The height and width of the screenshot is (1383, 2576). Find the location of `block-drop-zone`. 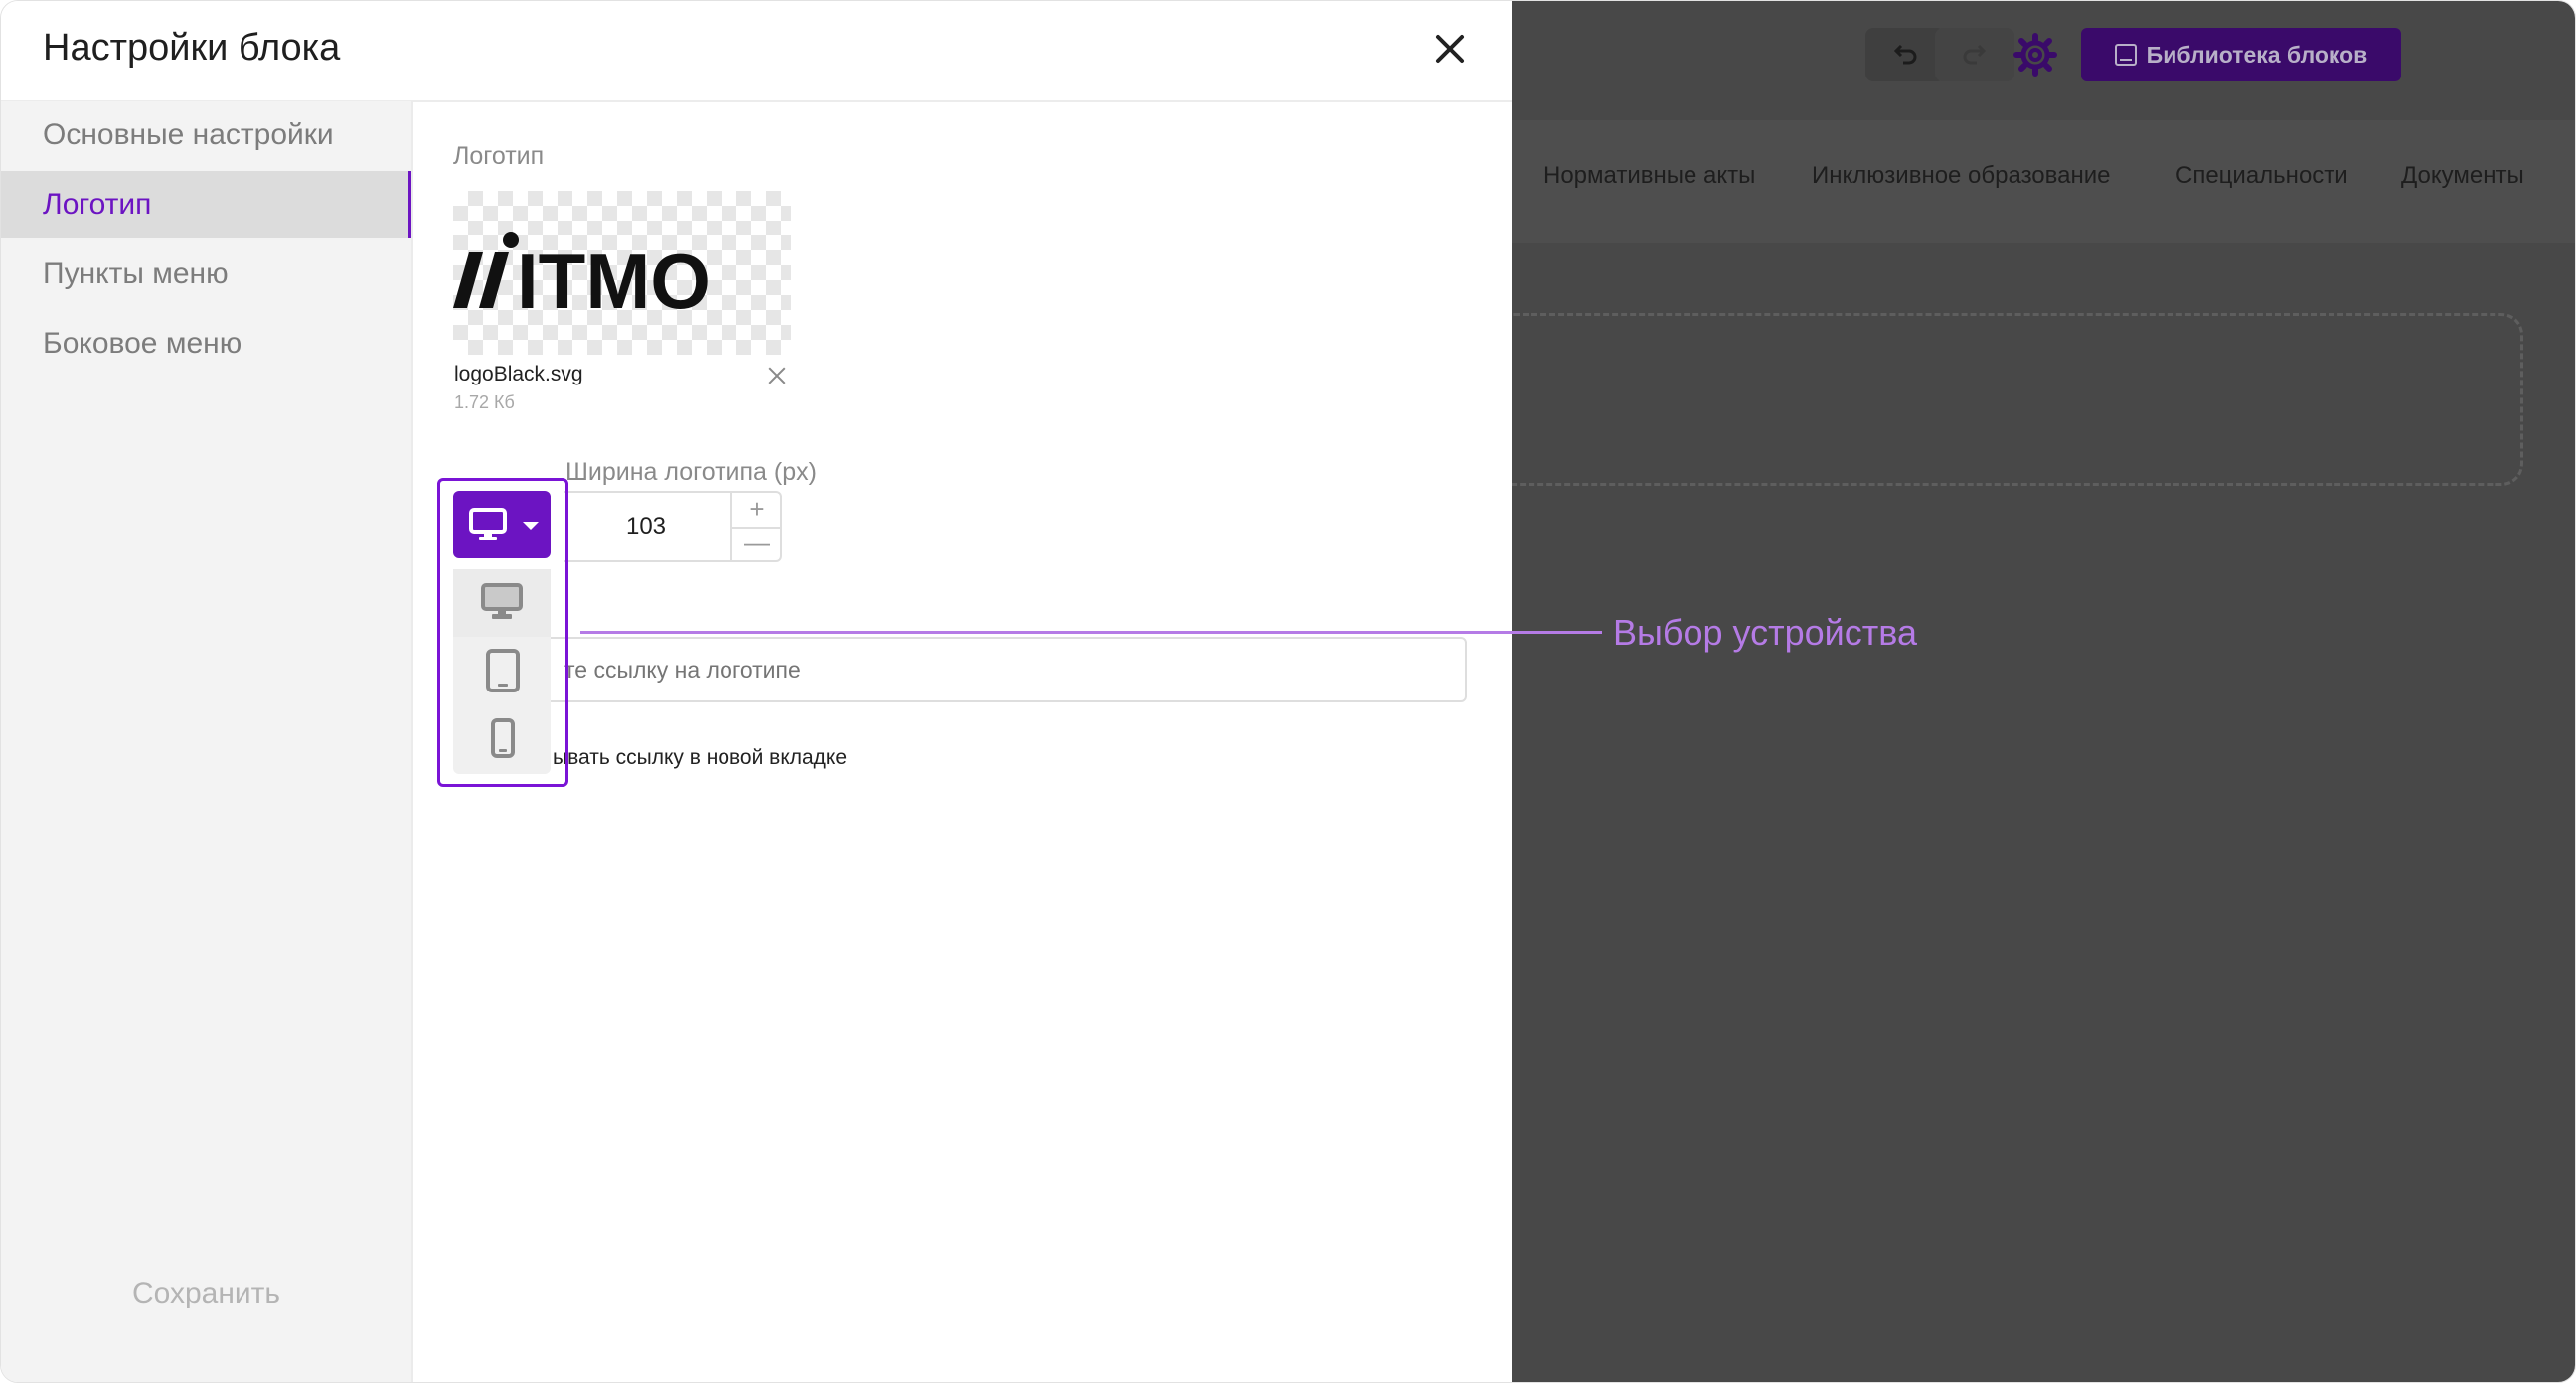

block-drop-zone is located at coordinates (2017, 400).